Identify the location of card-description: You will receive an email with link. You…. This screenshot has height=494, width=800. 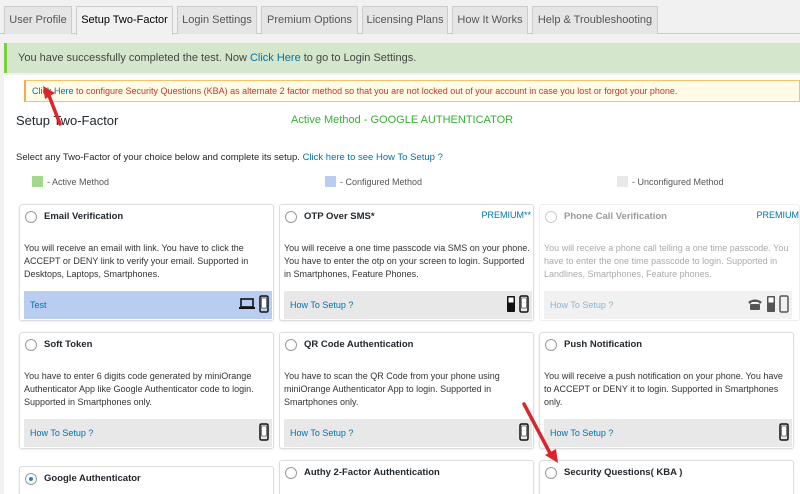
(136, 261).